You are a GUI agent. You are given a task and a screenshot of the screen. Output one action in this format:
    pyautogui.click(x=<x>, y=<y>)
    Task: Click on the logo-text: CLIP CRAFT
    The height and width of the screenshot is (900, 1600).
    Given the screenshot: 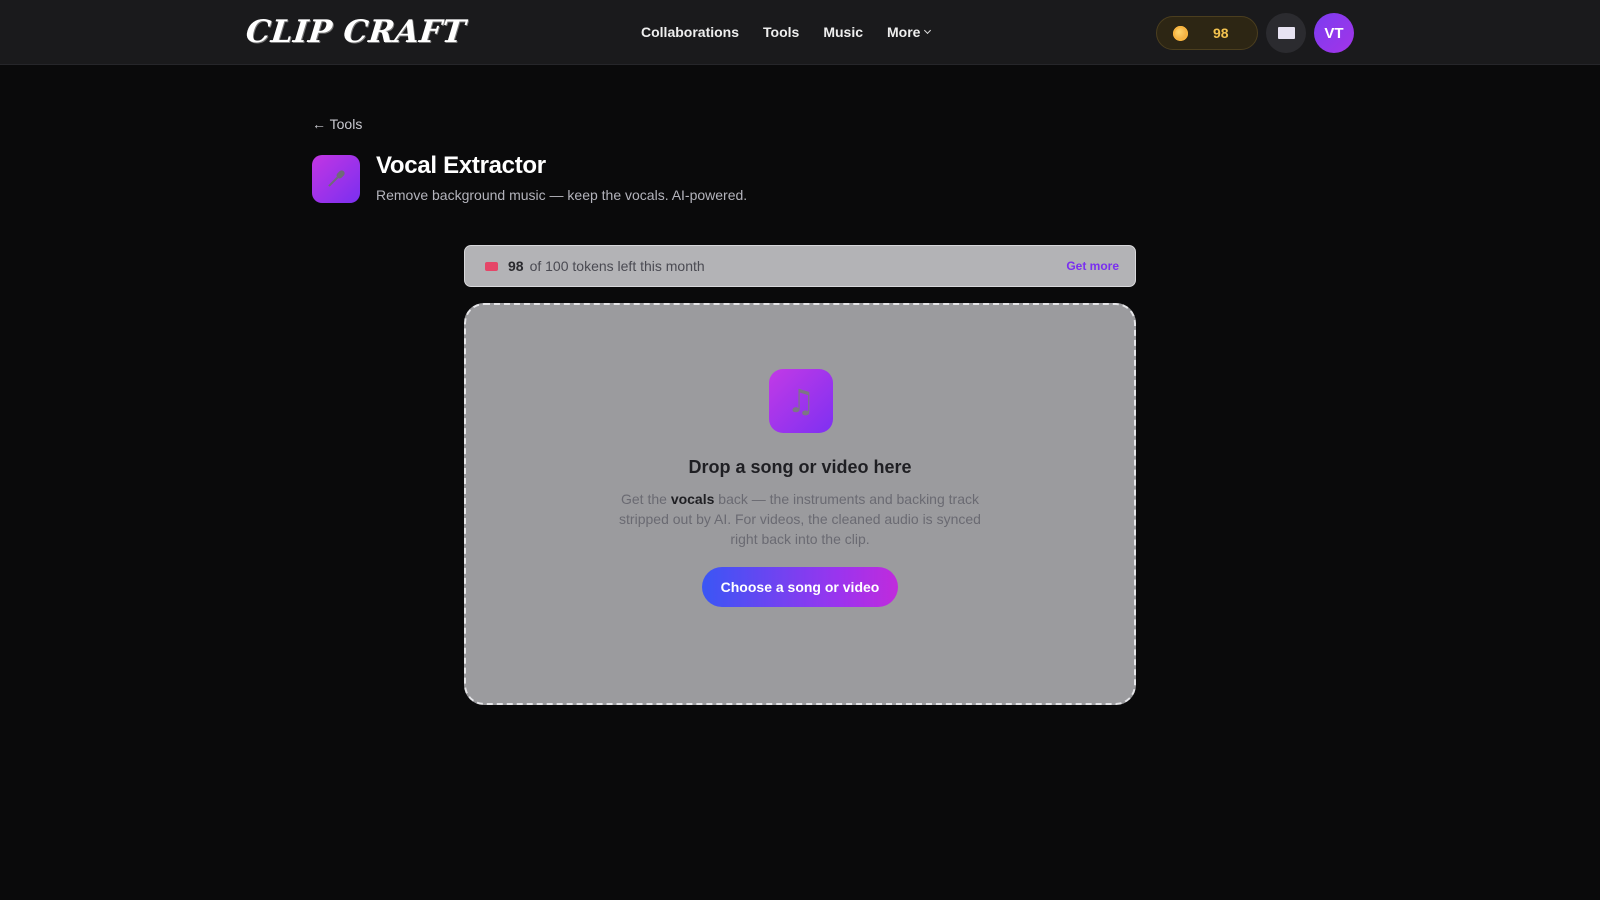 What is the action you would take?
    pyautogui.click(x=356, y=32)
    